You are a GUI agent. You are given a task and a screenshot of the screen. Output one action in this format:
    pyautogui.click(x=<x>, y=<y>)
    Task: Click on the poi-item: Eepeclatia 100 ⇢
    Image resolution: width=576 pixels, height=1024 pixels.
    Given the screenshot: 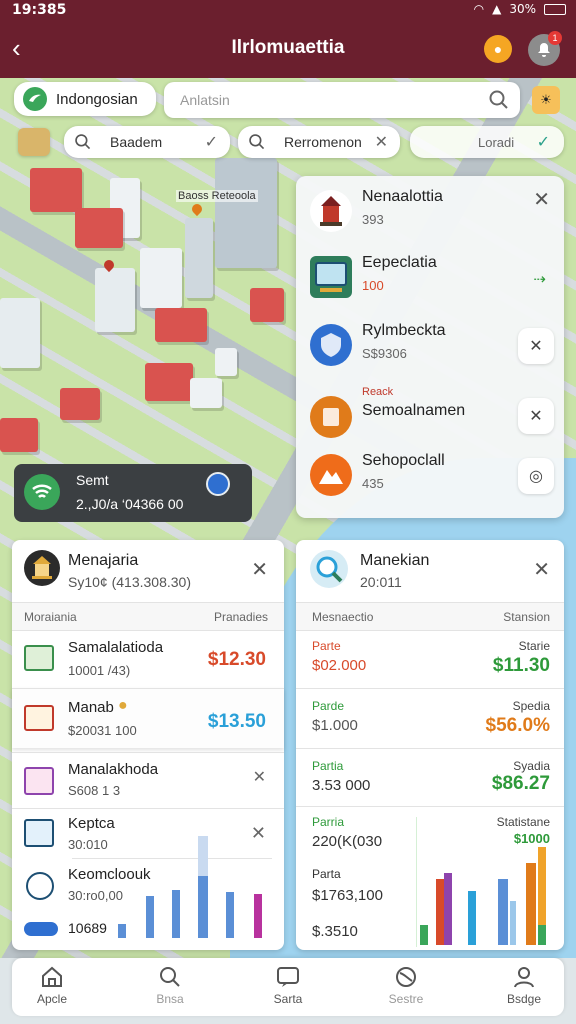 What is the action you would take?
    pyautogui.click(x=432, y=280)
    